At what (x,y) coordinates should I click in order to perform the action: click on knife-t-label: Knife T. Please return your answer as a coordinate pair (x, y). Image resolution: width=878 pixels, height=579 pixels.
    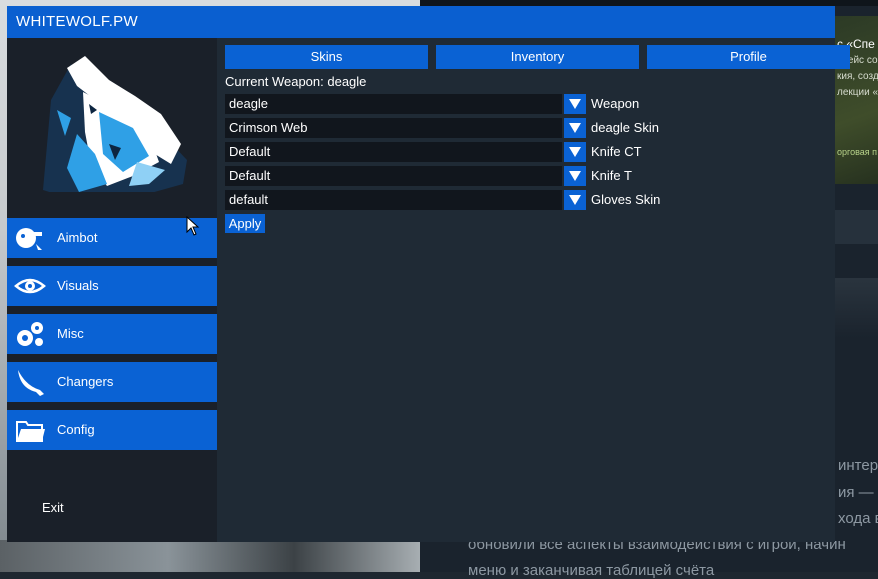
    Looking at the image, I should click on (611, 175).